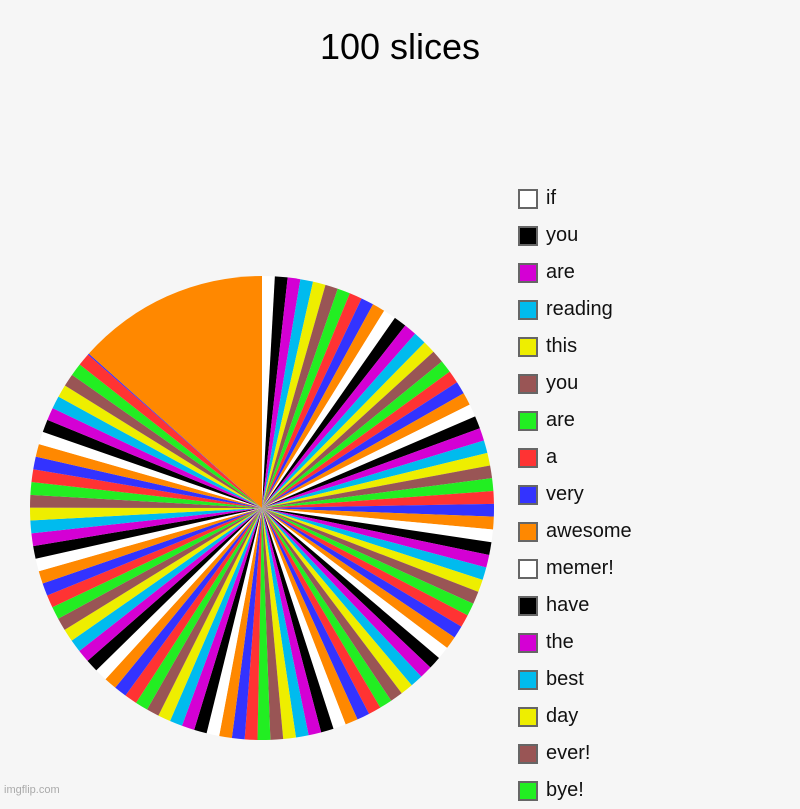  Describe the element at coordinates (552, 457) in the screenshot. I see `legend-label: a` at that location.